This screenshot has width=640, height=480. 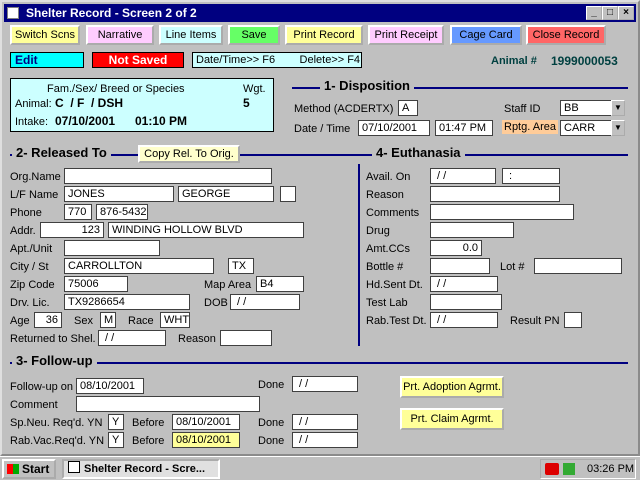 What do you see at coordinates (586, 128) in the screenshot?
I see `reporting-area-select: CARR` at bounding box center [586, 128].